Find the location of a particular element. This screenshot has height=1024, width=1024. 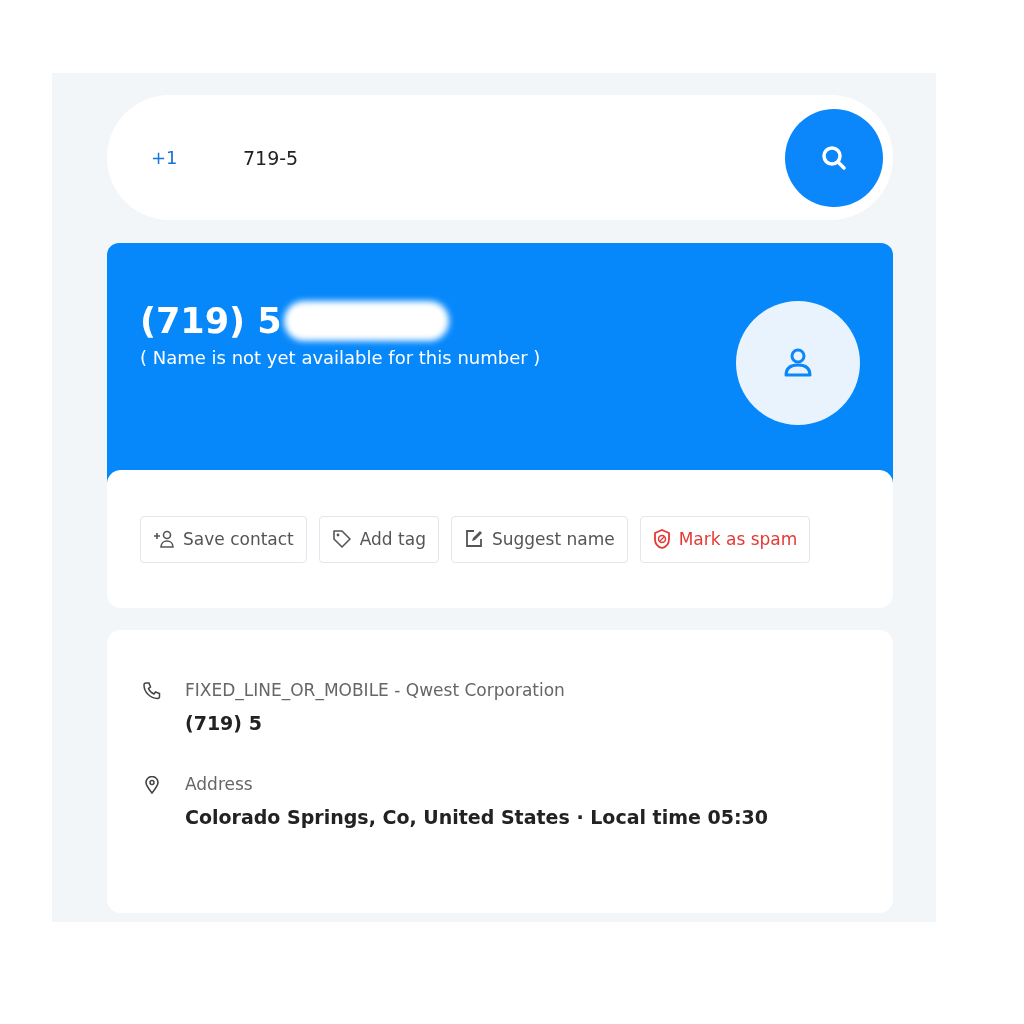

action-button: Save contact is located at coordinates (223, 539).